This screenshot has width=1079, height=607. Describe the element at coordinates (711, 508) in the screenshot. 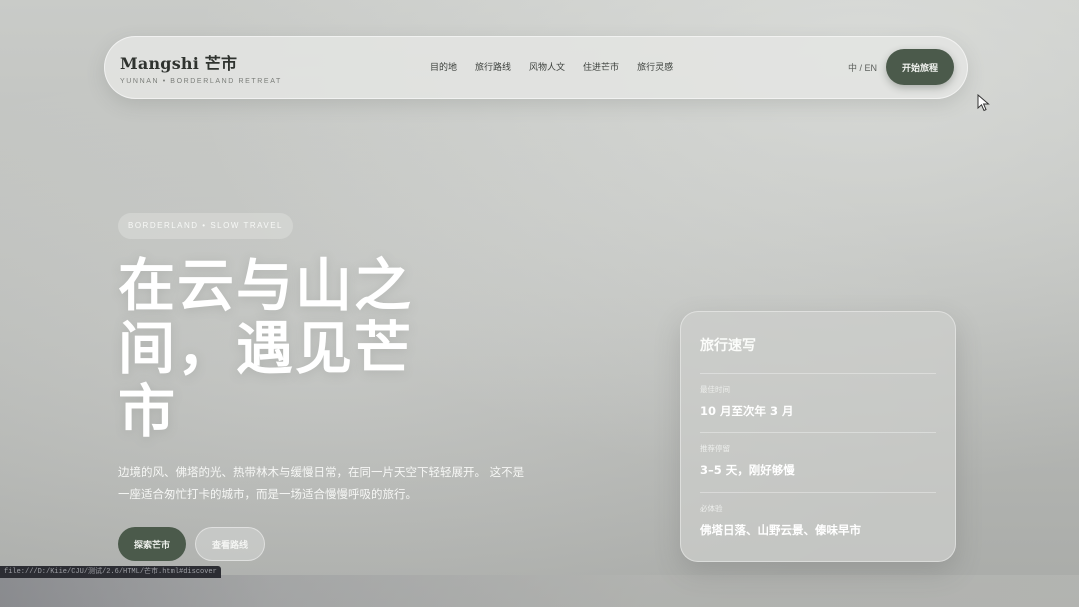

I see `row-label: 必体验` at that location.